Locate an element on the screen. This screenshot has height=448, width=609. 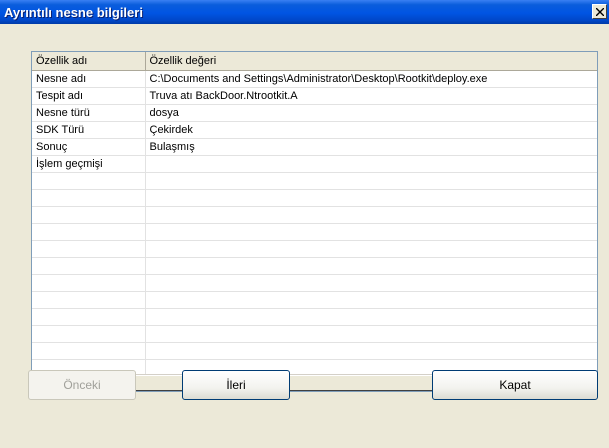
property-value-cell: Çekirdek is located at coordinates (371, 130).